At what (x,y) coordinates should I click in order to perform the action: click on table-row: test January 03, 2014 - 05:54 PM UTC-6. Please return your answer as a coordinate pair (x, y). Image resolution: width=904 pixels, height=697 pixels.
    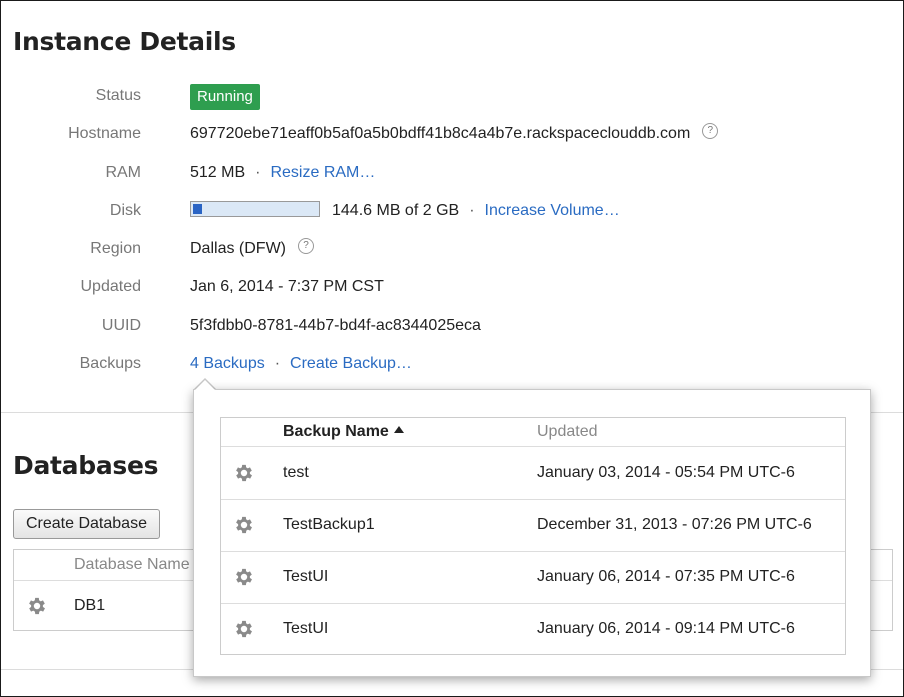
    Looking at the image, I should click on (533, 473).